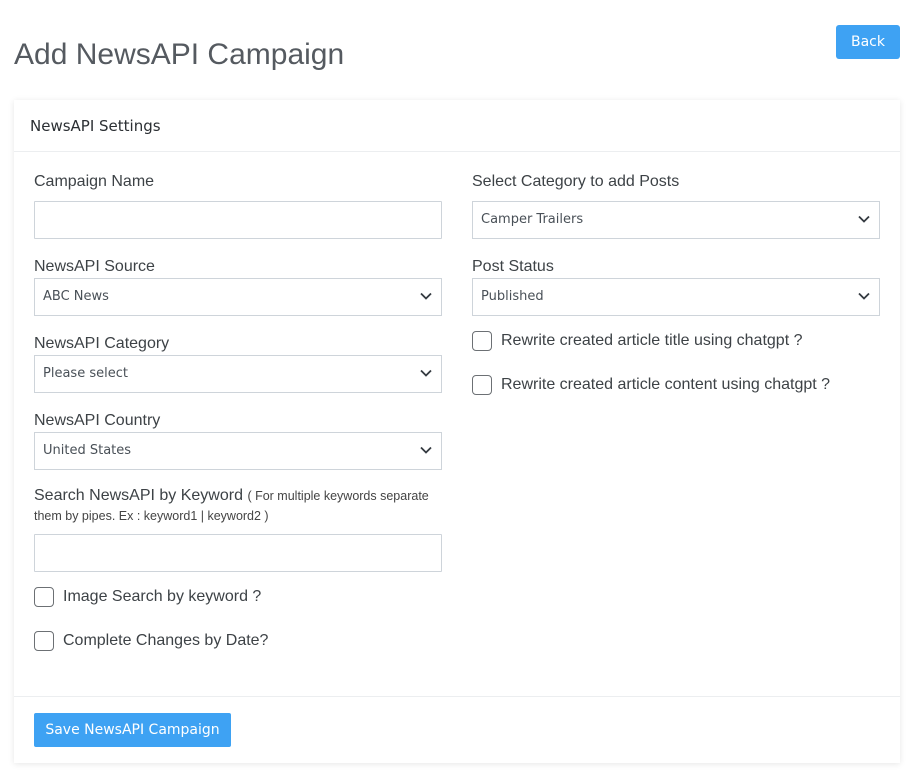  What do you see at coordinates (457, 729) in the screenshot?
I see `card-footer: Save NewsAPI Campaign` at bounding box center [457, 729].